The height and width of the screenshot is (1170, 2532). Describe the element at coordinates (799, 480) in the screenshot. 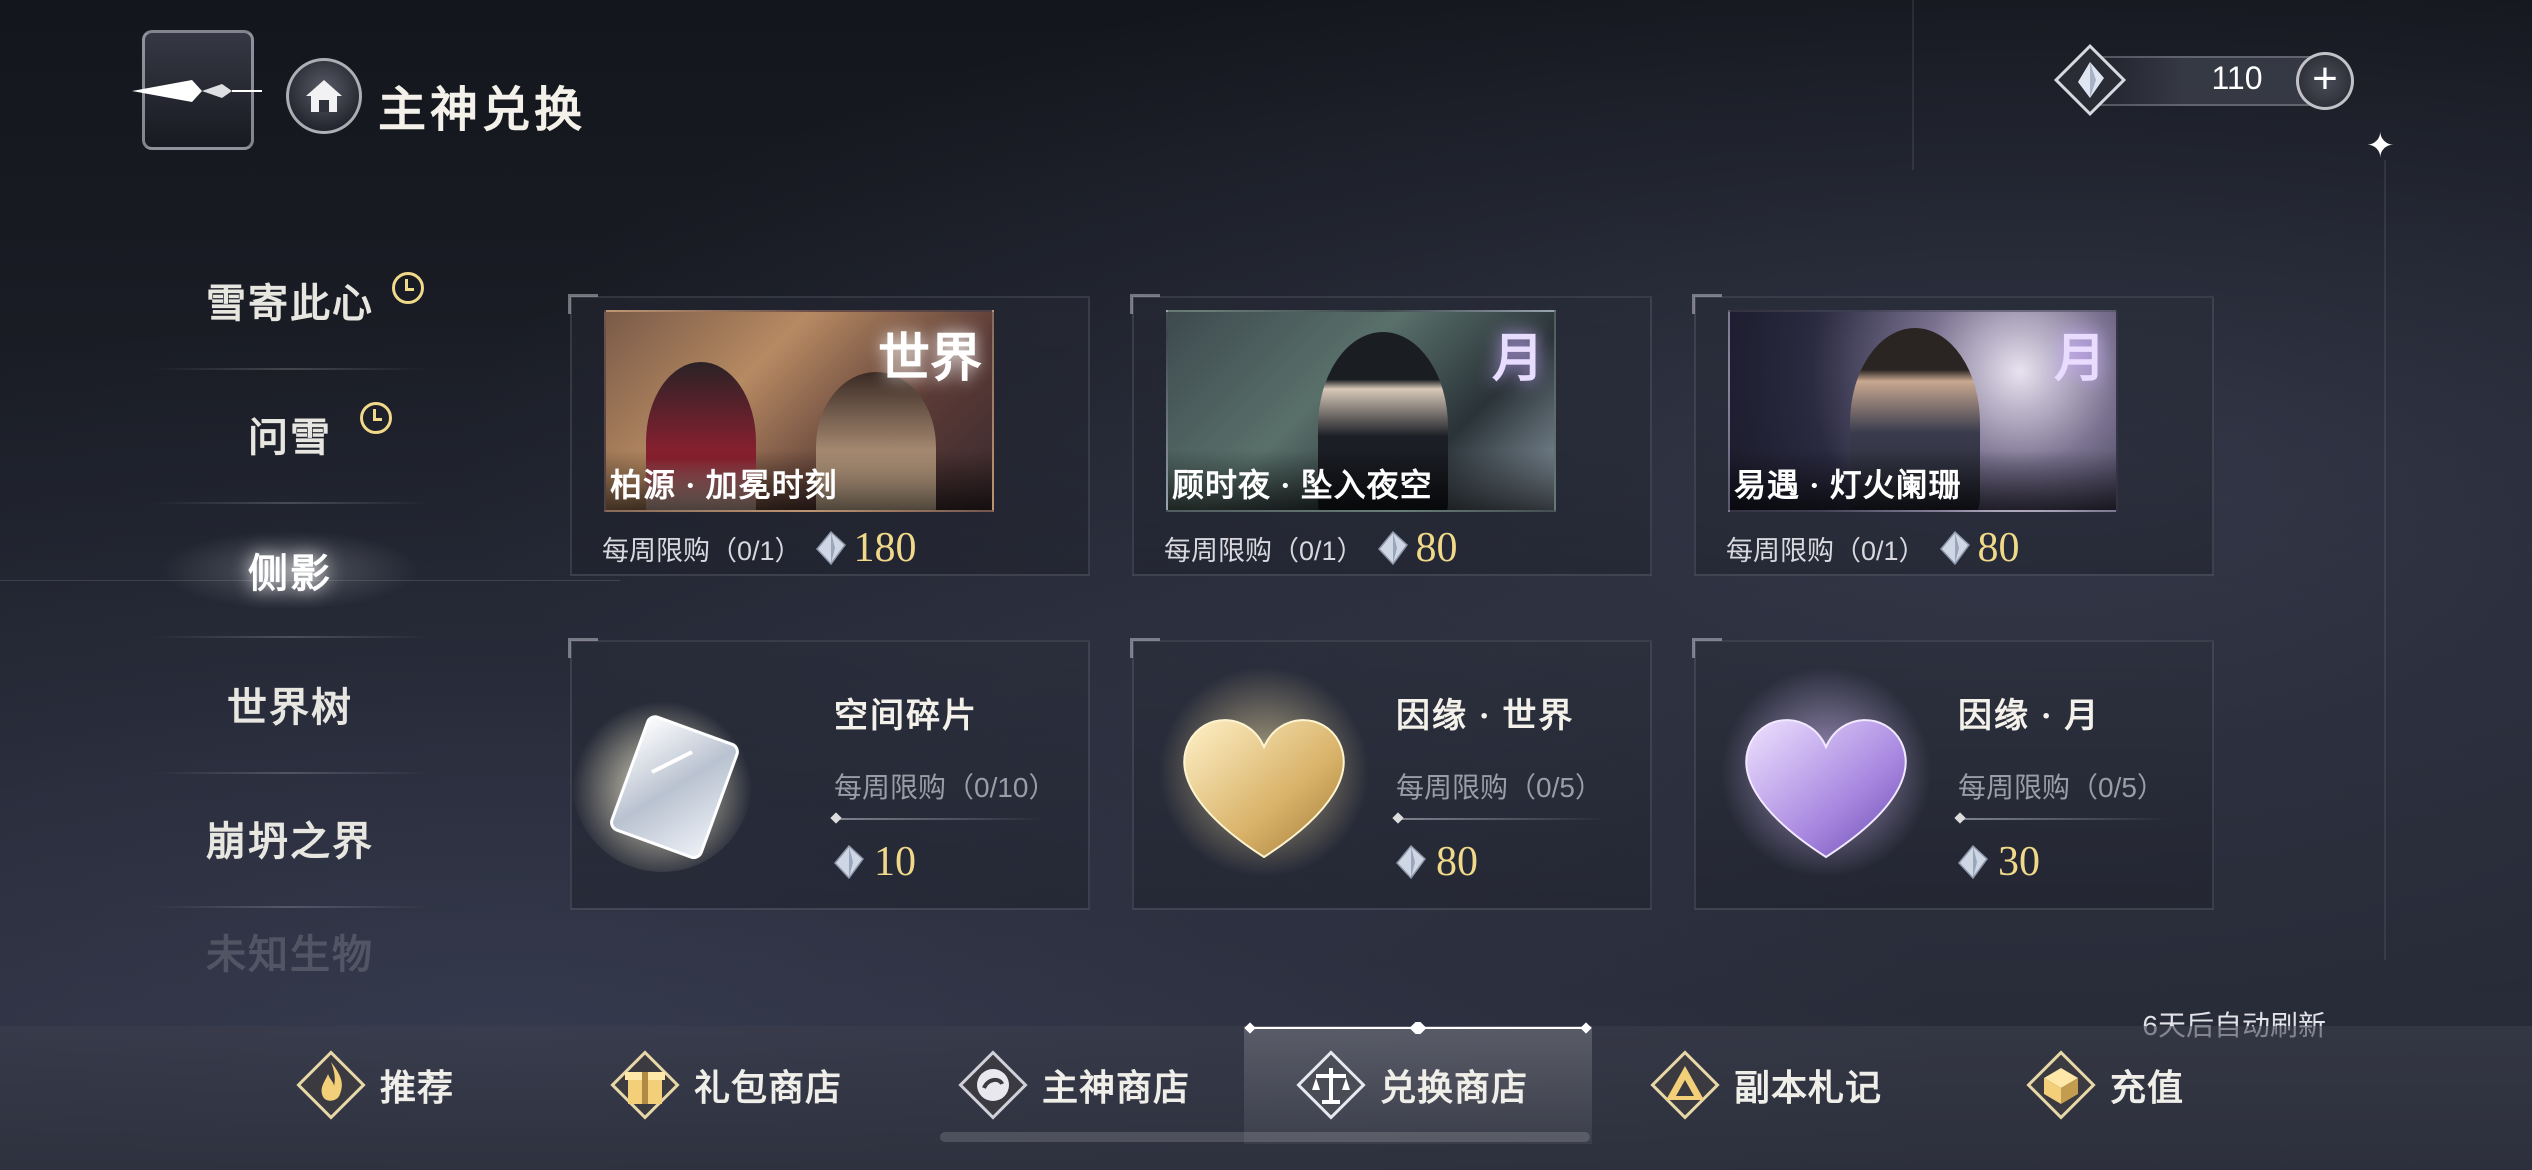

I see `card-title: 柏源 · 加冕时刻` at that location.